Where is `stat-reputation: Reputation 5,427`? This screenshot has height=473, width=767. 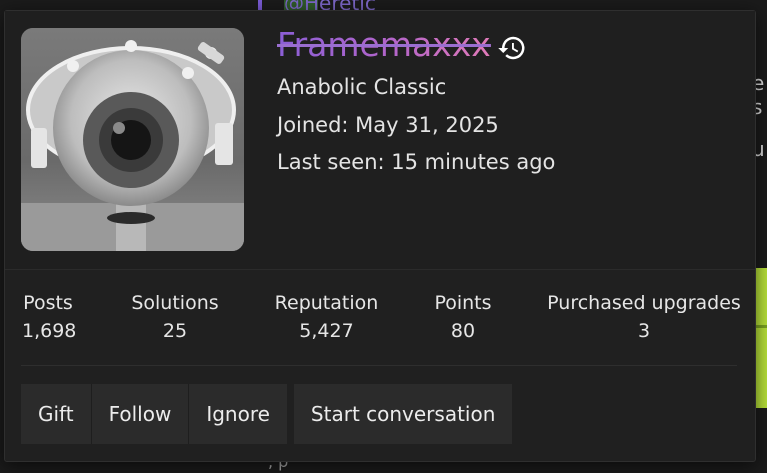 stat-reputation: Reputation 5,427 is located at coordinates (326, 317).